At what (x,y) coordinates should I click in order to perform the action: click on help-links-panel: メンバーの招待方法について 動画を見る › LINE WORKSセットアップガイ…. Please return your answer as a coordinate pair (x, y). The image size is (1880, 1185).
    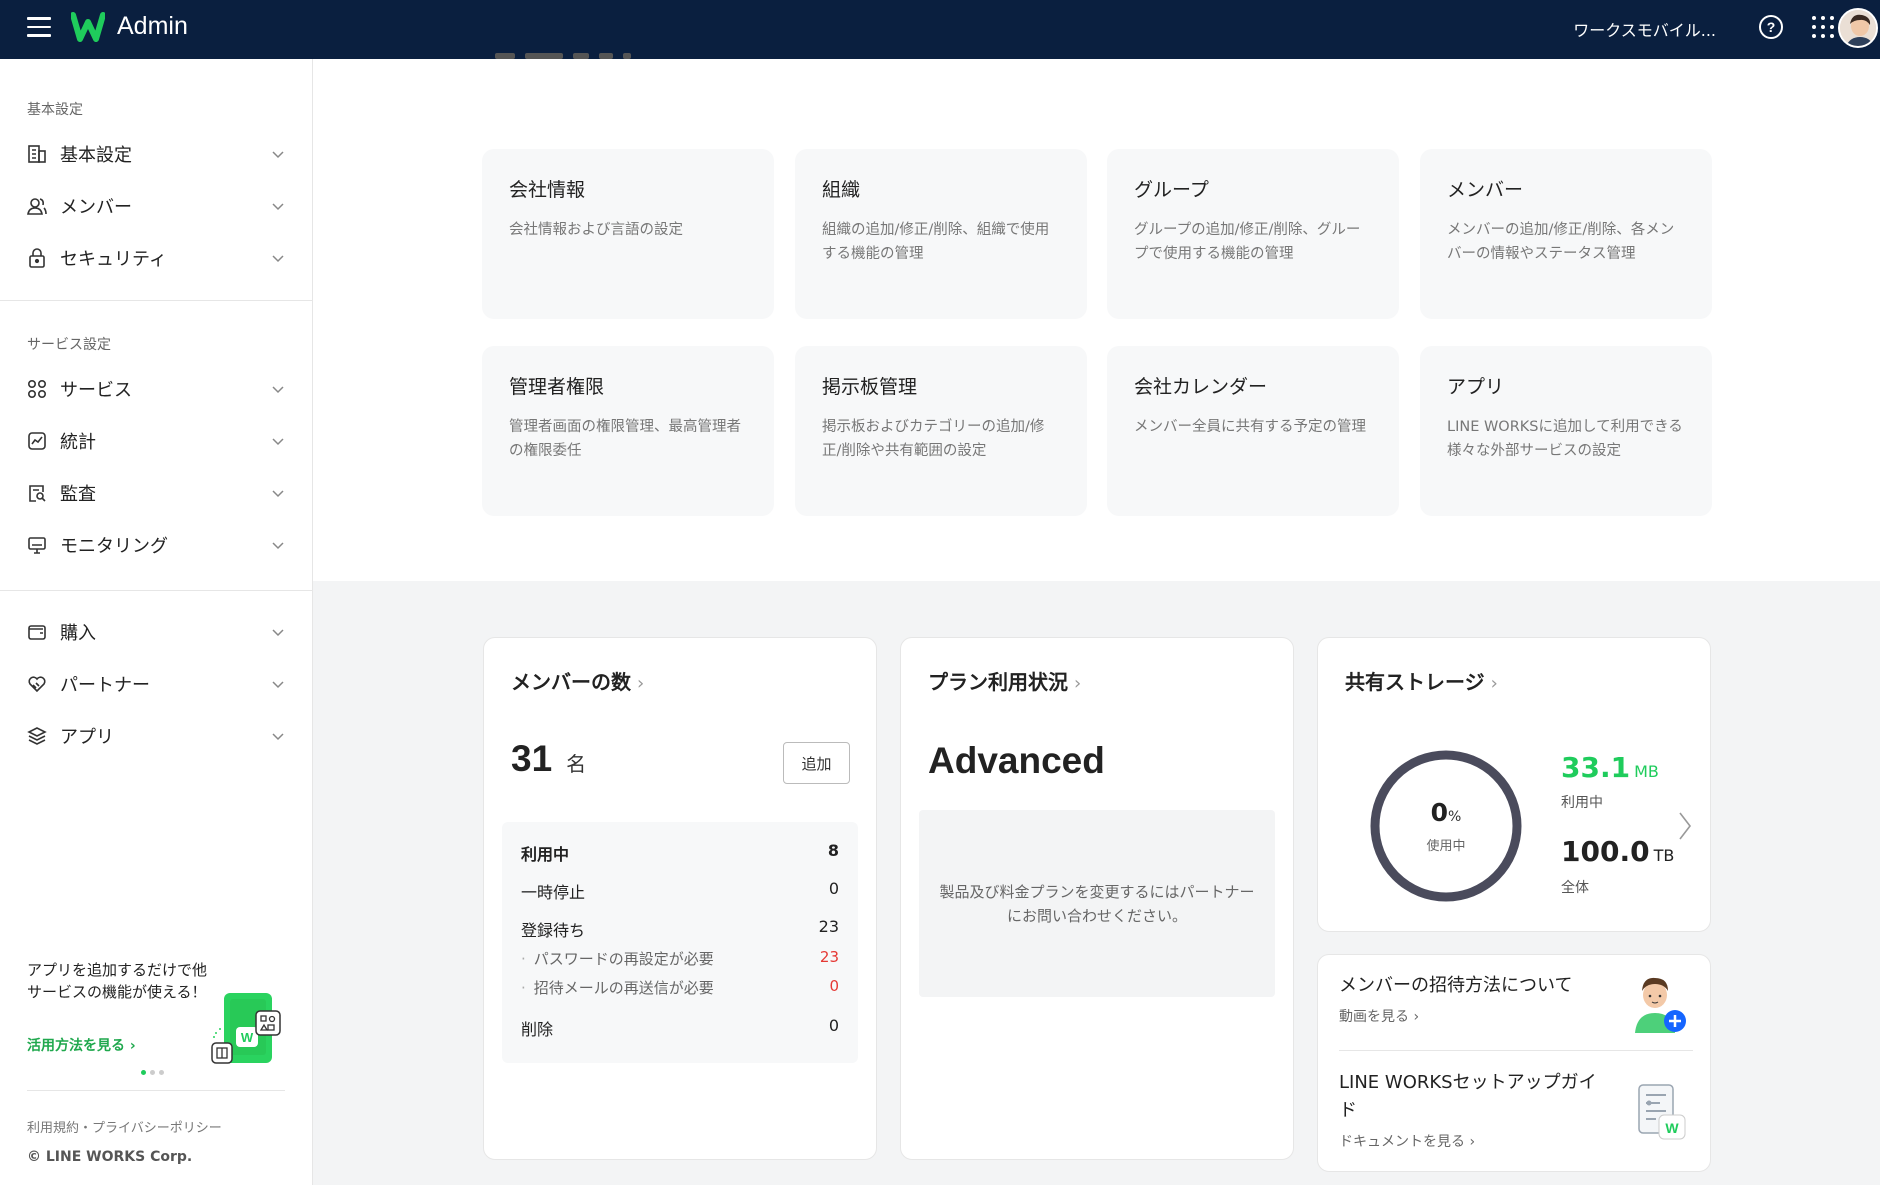
    Looking at the image, I should click on (1514, 1063).